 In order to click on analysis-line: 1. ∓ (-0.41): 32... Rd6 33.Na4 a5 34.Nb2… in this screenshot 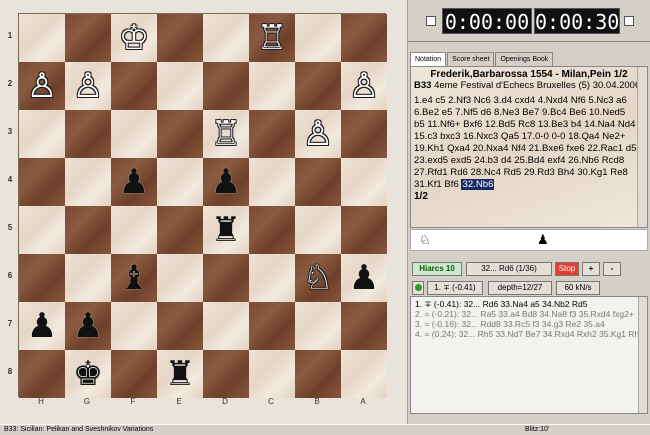, I will do `click(531, 304)`.